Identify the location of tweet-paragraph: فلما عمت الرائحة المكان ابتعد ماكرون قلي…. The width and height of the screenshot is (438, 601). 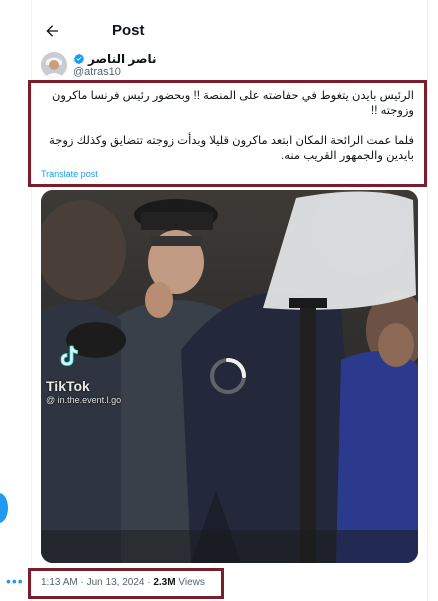
(231, 148).